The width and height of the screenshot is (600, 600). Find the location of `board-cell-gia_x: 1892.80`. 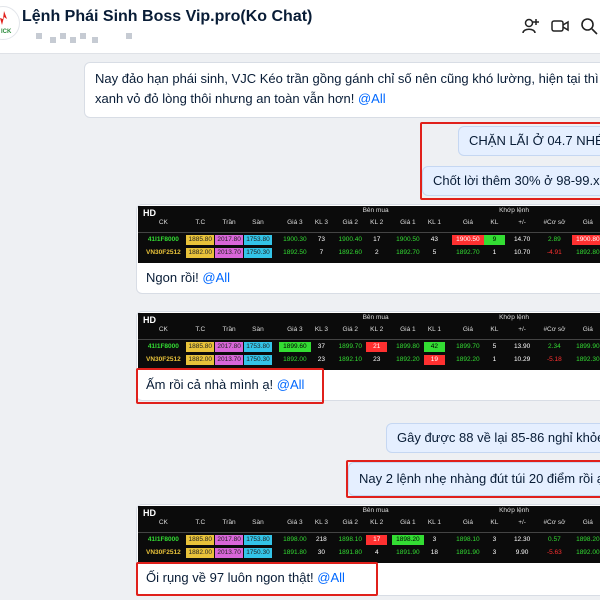

board-cell-gia_x: 1892.80 is located at coordinates (588, 252).